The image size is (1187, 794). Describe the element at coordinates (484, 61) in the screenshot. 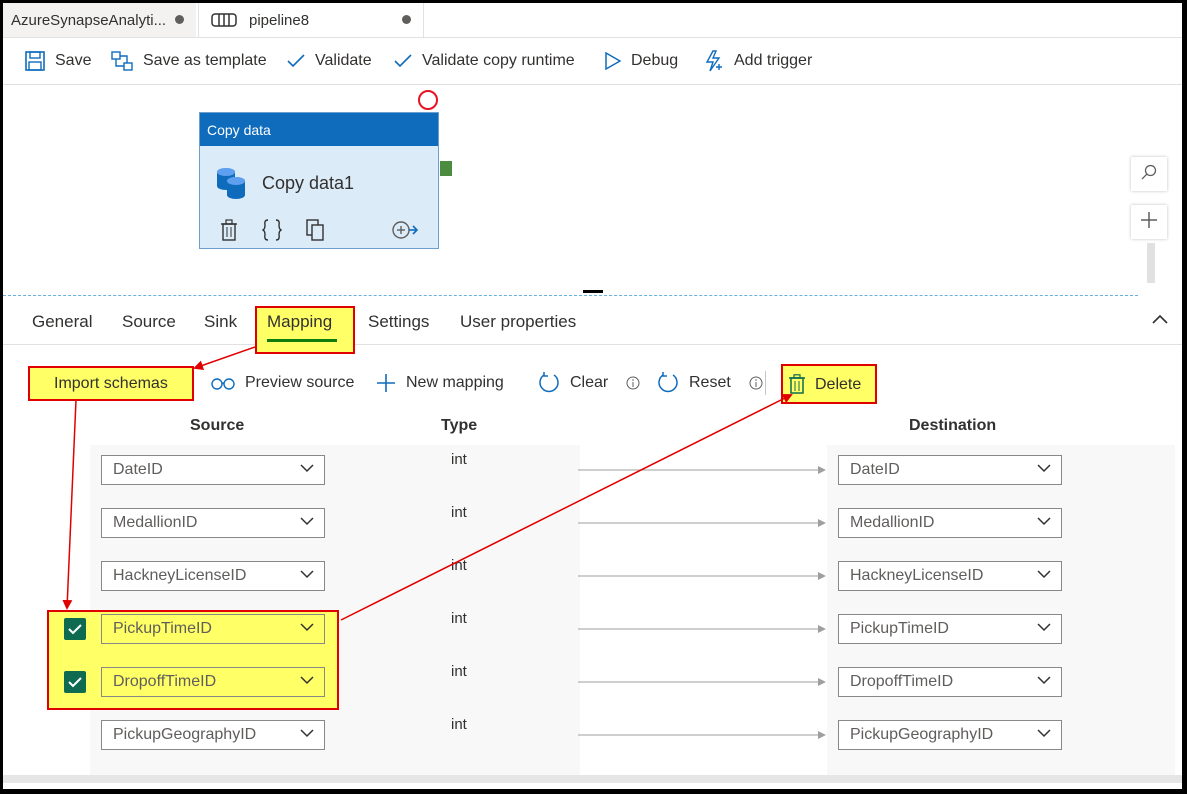

I see `validate-copy-runtime-button: Validate copy runtime` at that location.